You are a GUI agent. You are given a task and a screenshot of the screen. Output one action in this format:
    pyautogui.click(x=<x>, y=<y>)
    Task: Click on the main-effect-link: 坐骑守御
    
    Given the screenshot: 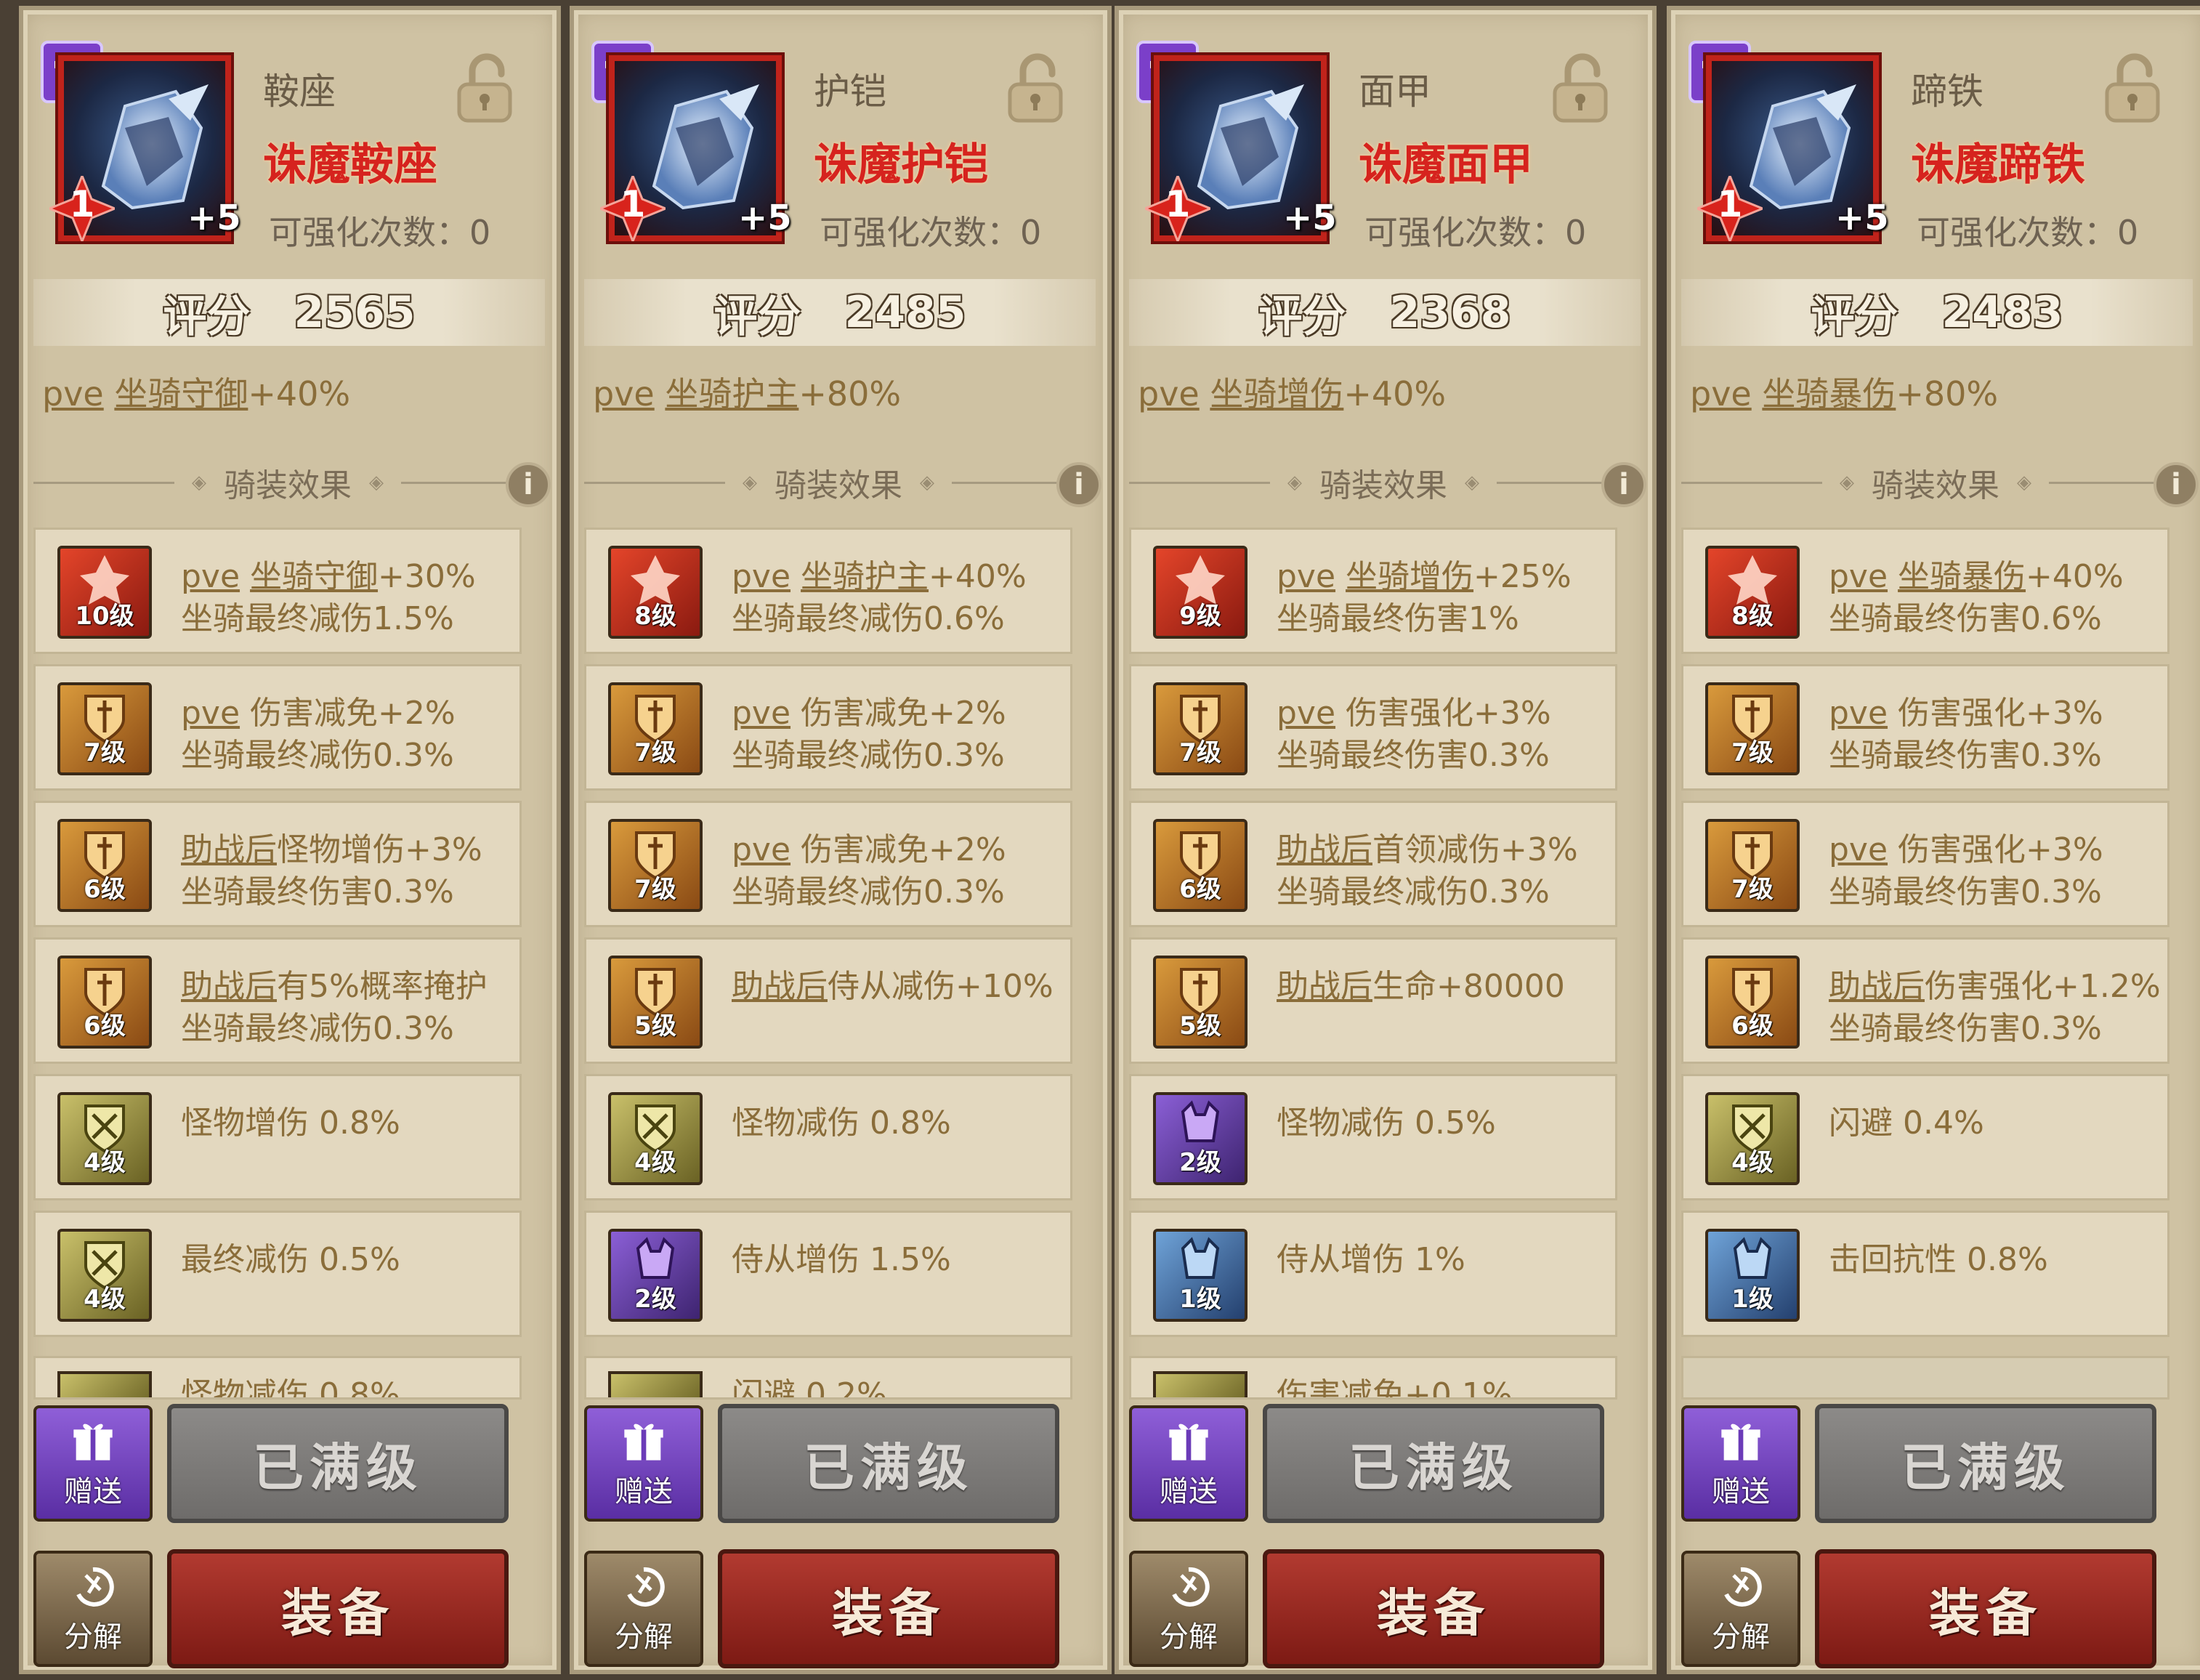 What is the action you would take?
    pyautogui.click(x=181, y=393)
    